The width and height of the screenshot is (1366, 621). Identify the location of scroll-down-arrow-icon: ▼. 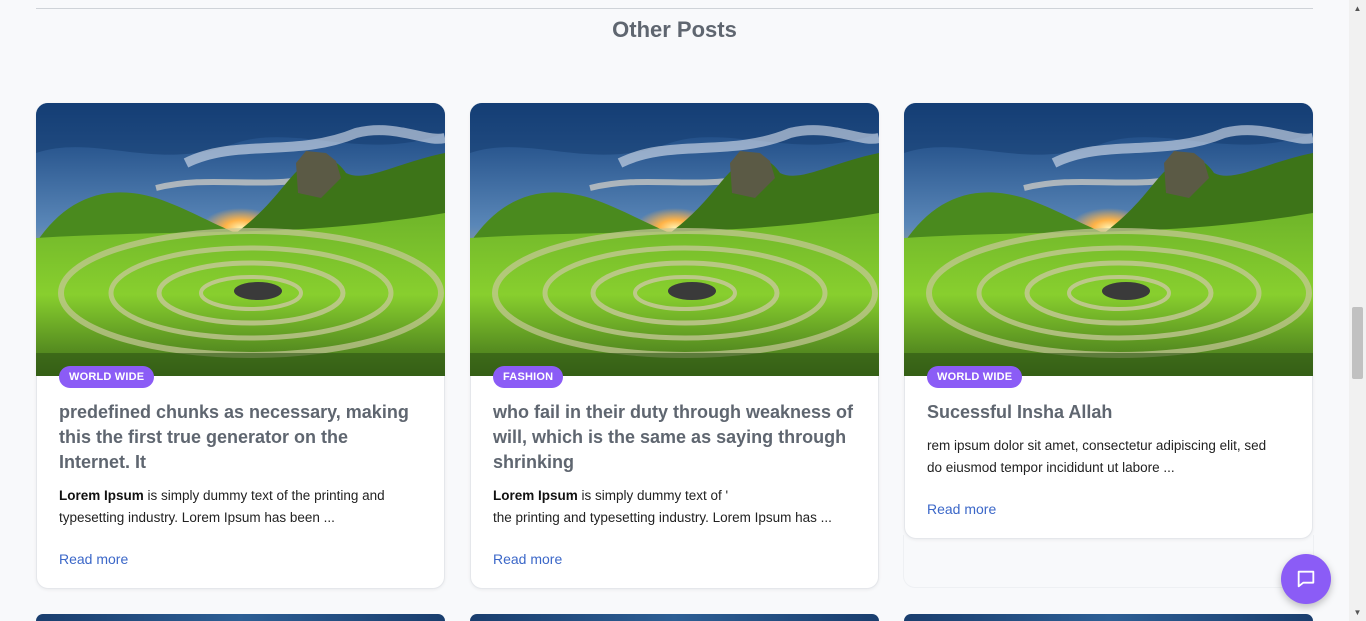
(1357, 612).